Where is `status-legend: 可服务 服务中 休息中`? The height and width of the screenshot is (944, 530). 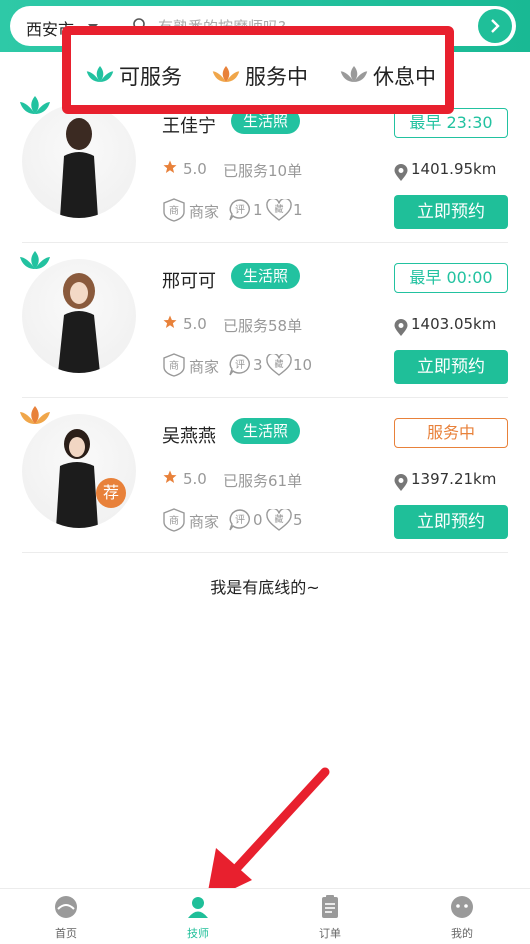
status-legend: 可服务 服务中 休息中 is located at coordinates (258, 70).